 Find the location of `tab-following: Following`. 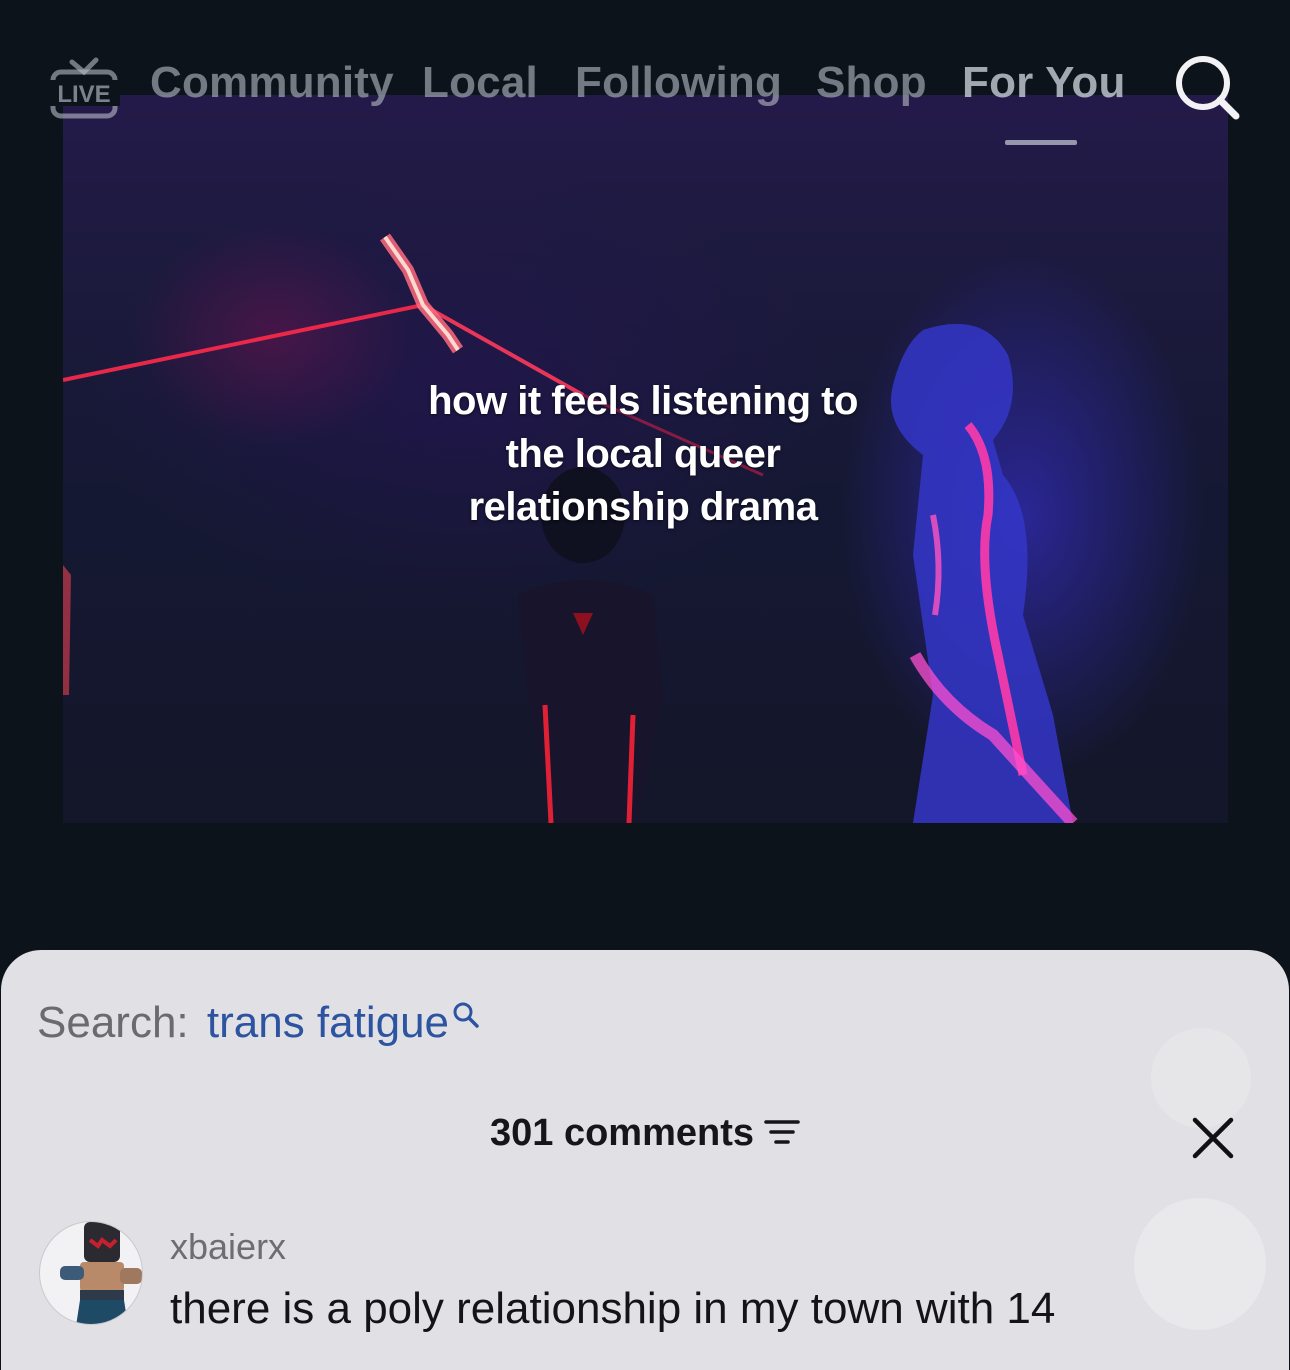

tab-following: Following is located at coordinates (678, 83).